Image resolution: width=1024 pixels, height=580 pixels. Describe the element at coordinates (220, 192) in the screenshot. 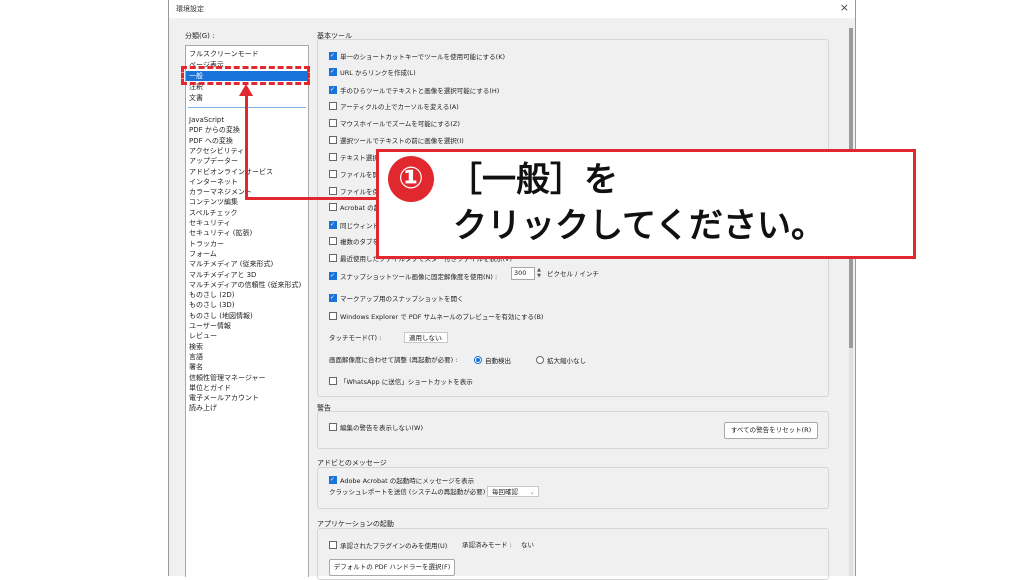

I see `category-item: カラーマネジメント` at that location.